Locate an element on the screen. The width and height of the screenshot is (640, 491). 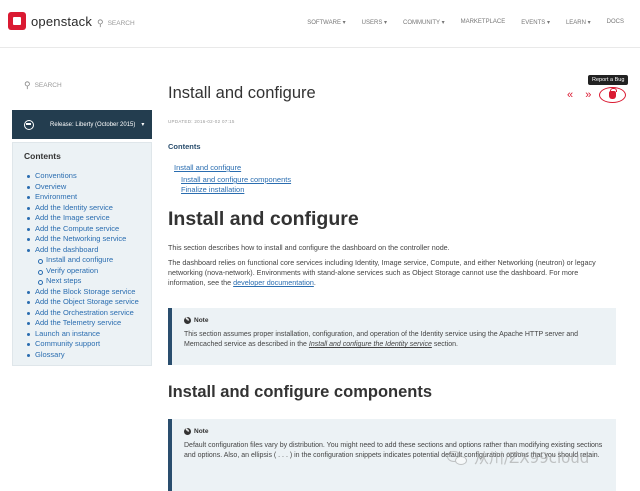
section-title: Install and configure is located at coordinates (263, 219).